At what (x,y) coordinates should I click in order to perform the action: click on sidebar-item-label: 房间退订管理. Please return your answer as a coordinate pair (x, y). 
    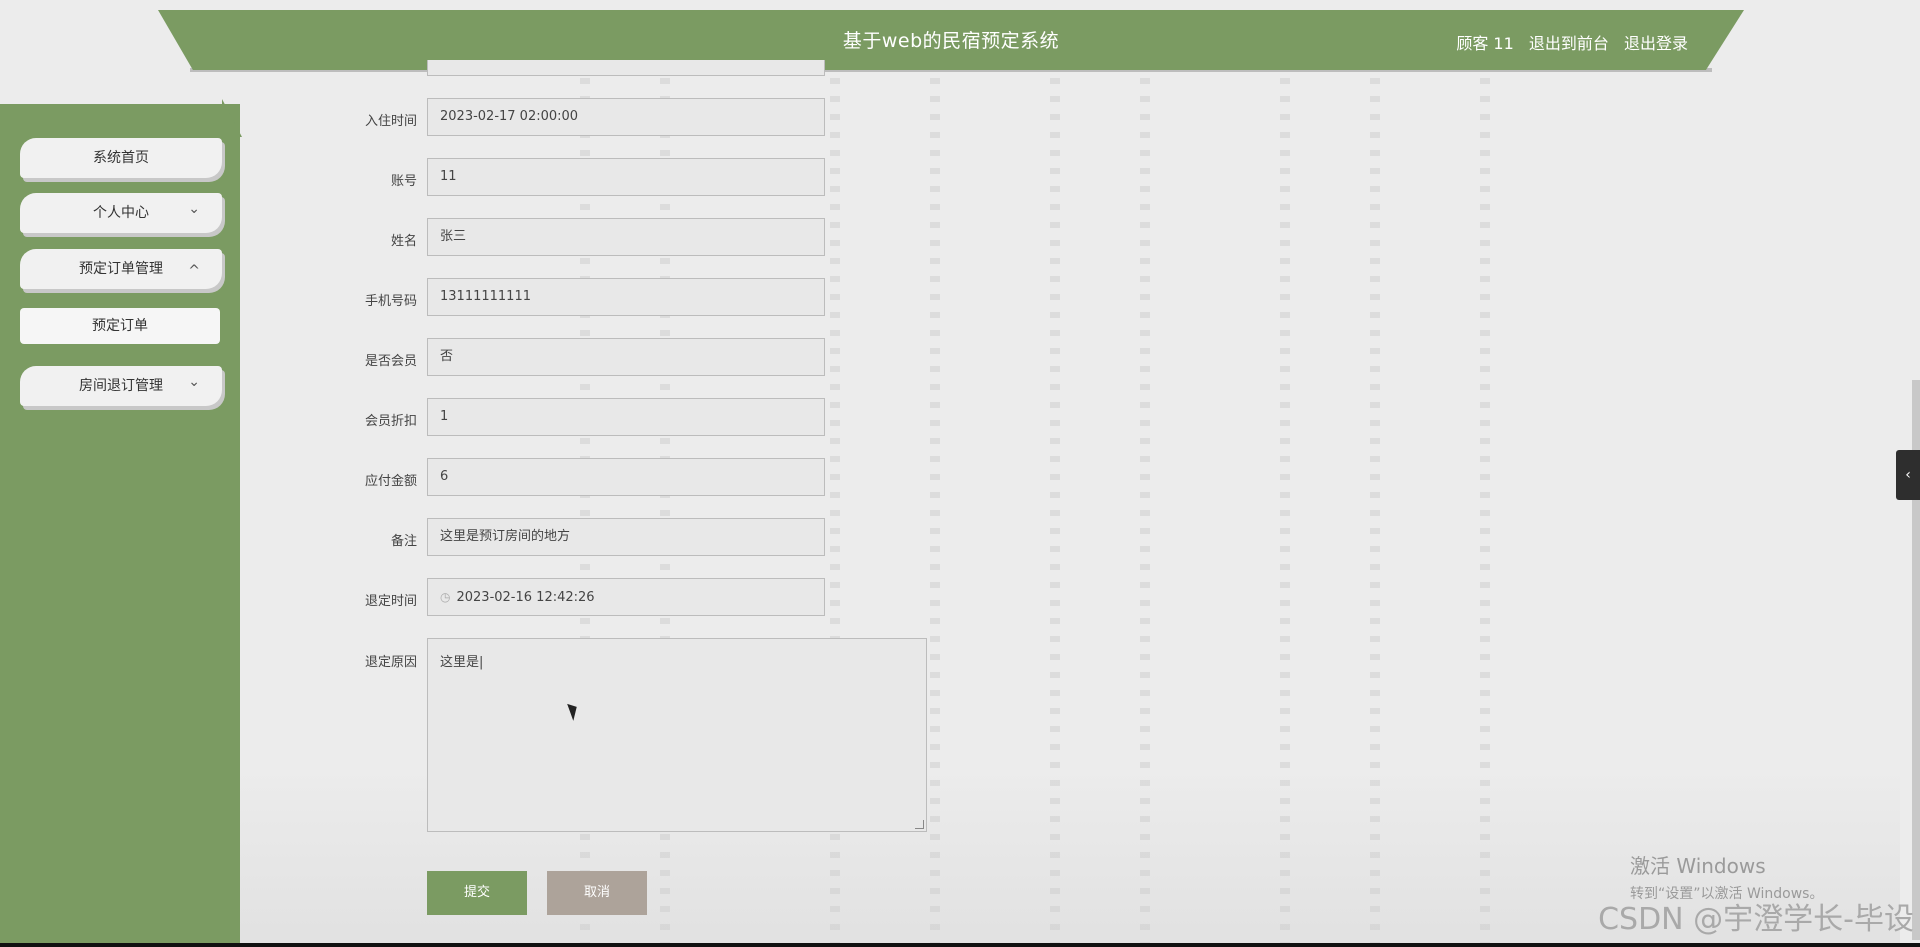
    Looking at the image, I should click on (121, 386).